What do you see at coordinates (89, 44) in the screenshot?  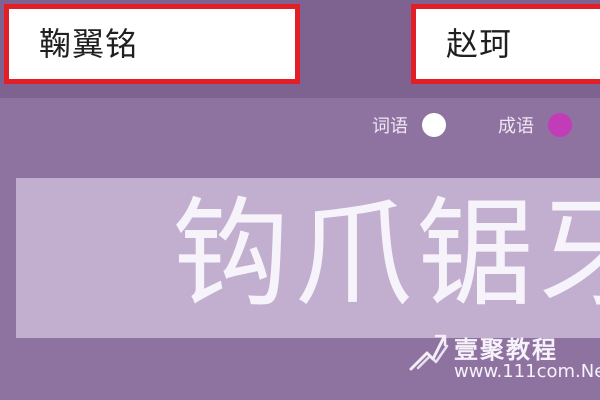 I see `player-name-left-text: 鞠翼铭` at bounding box center [89, 44].